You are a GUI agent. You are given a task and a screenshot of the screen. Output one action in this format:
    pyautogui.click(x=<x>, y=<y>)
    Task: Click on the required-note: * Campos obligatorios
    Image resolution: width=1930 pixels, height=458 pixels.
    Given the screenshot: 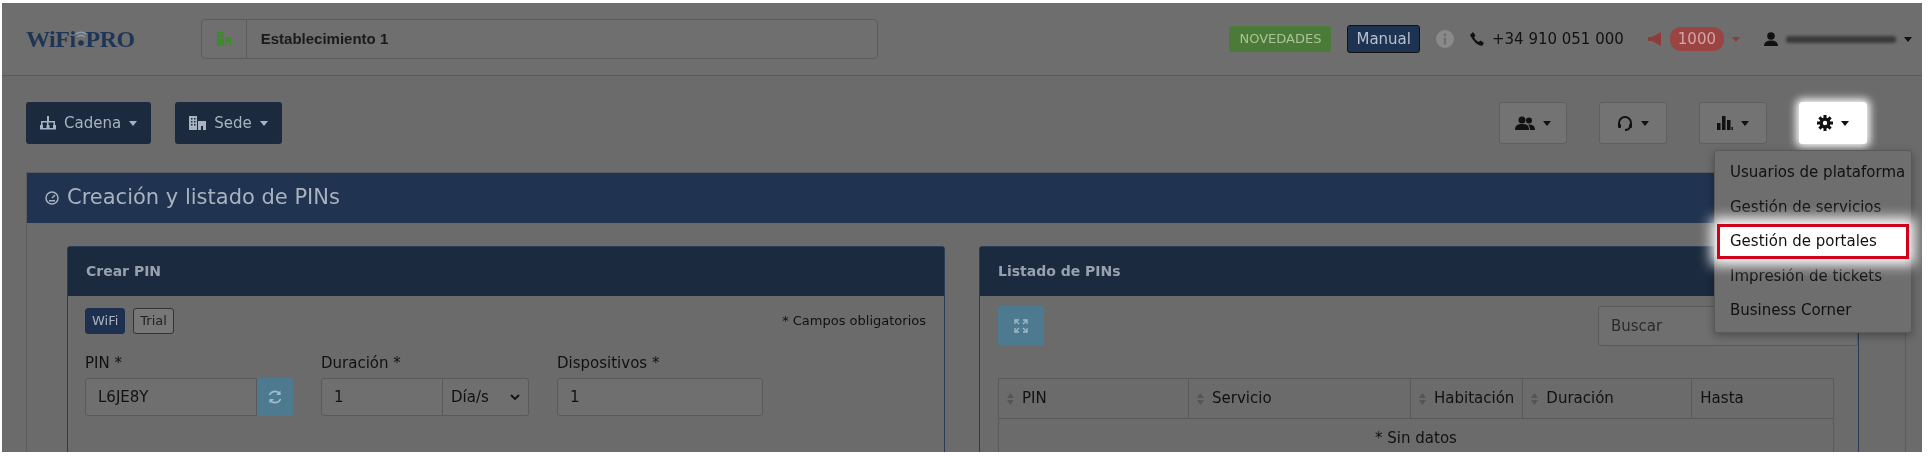 What is the action you would take?
    pyautogui.click(x=854, y=321)
    